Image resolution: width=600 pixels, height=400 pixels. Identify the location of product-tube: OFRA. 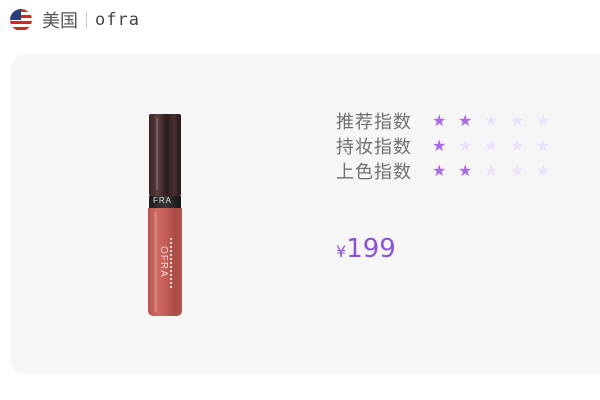
(165, 262).